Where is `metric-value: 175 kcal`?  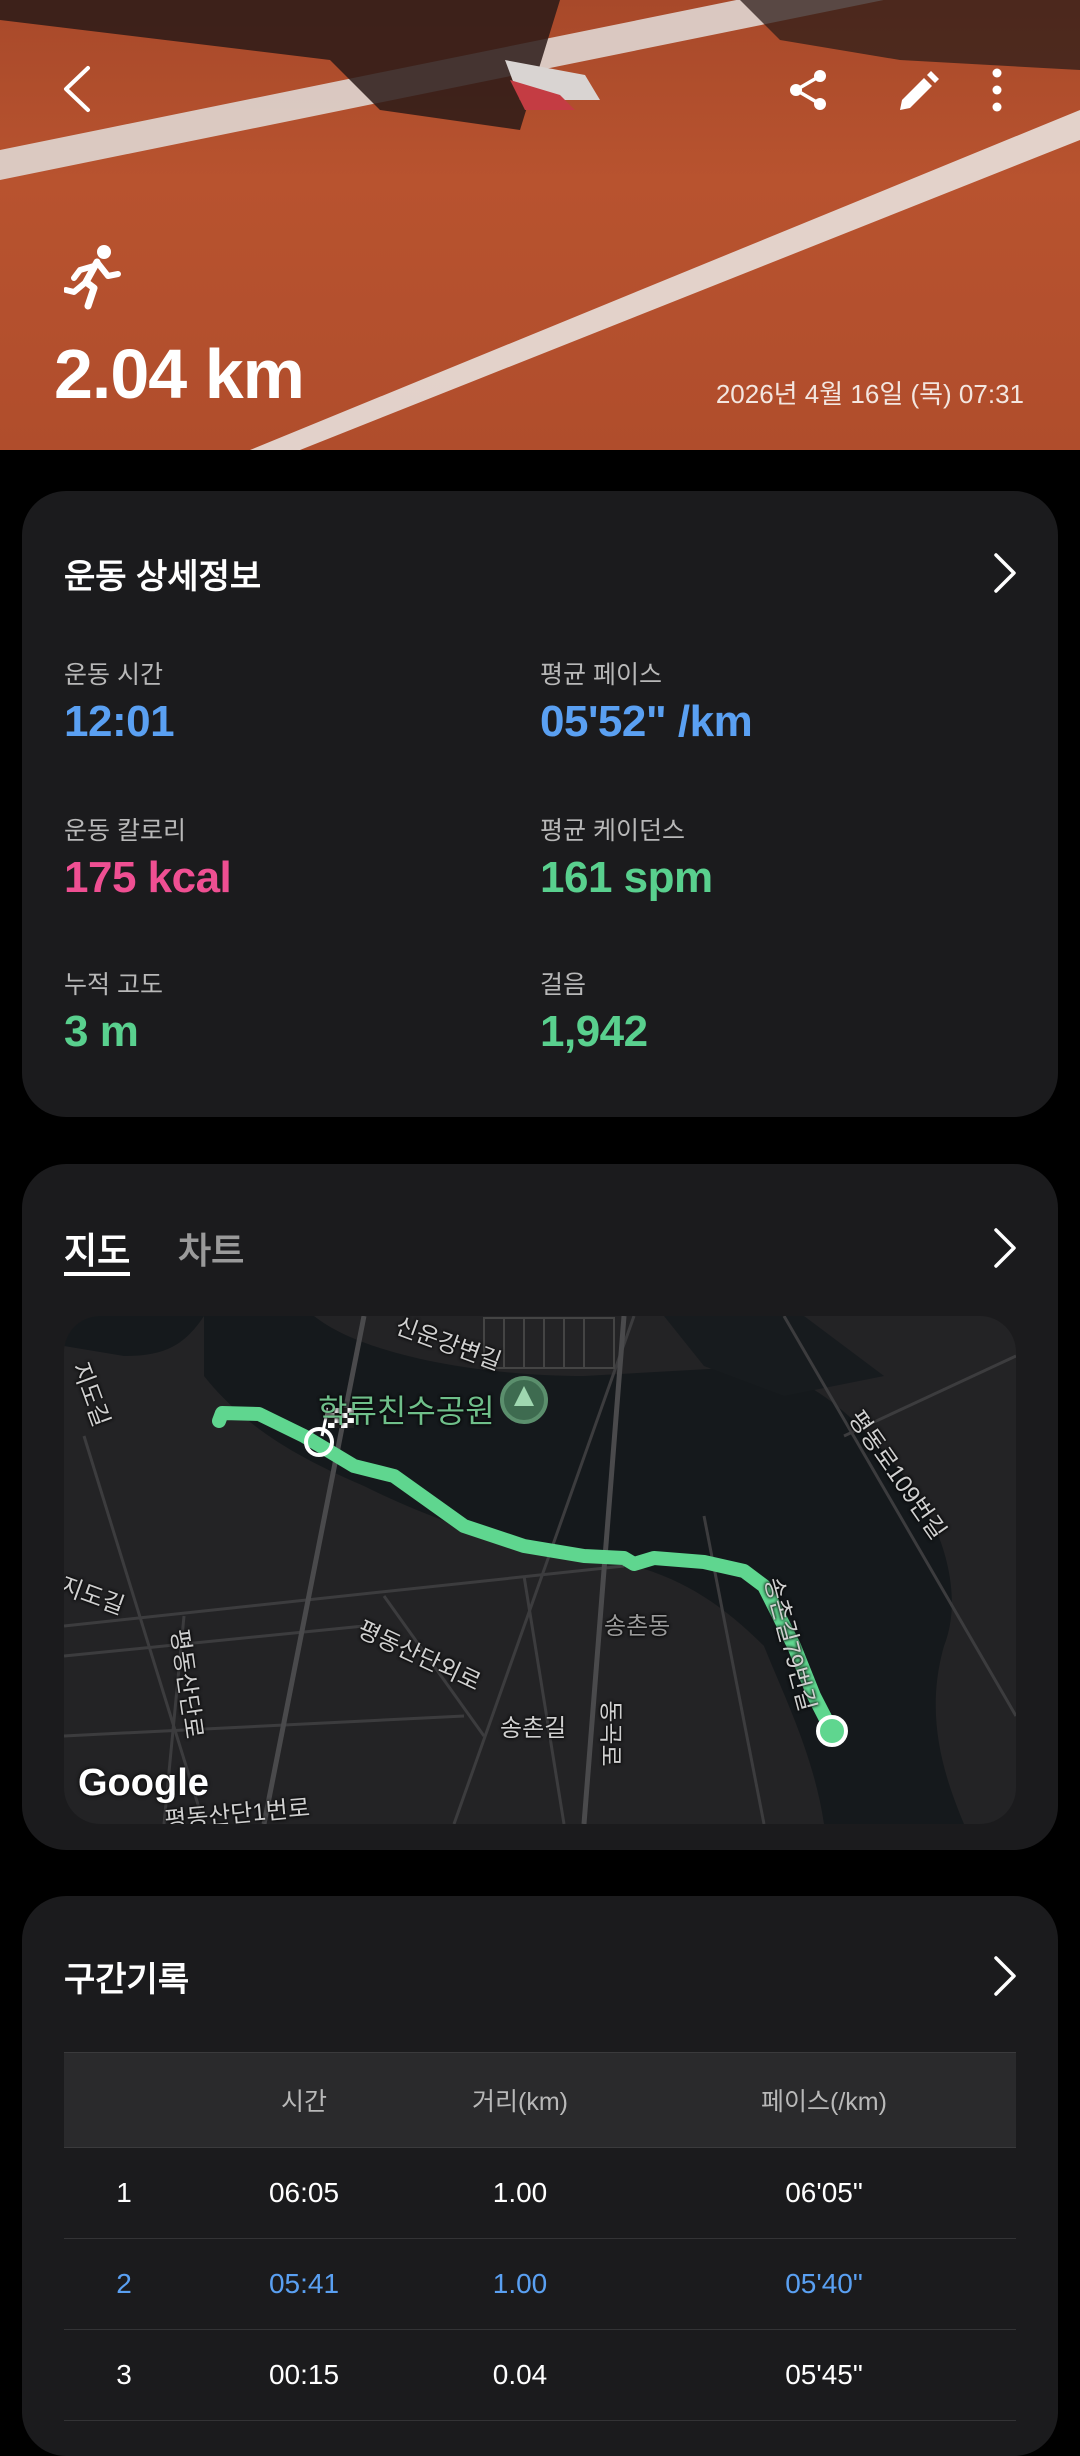
metric-value: 175 kcal is located at coordinates (148, 877).